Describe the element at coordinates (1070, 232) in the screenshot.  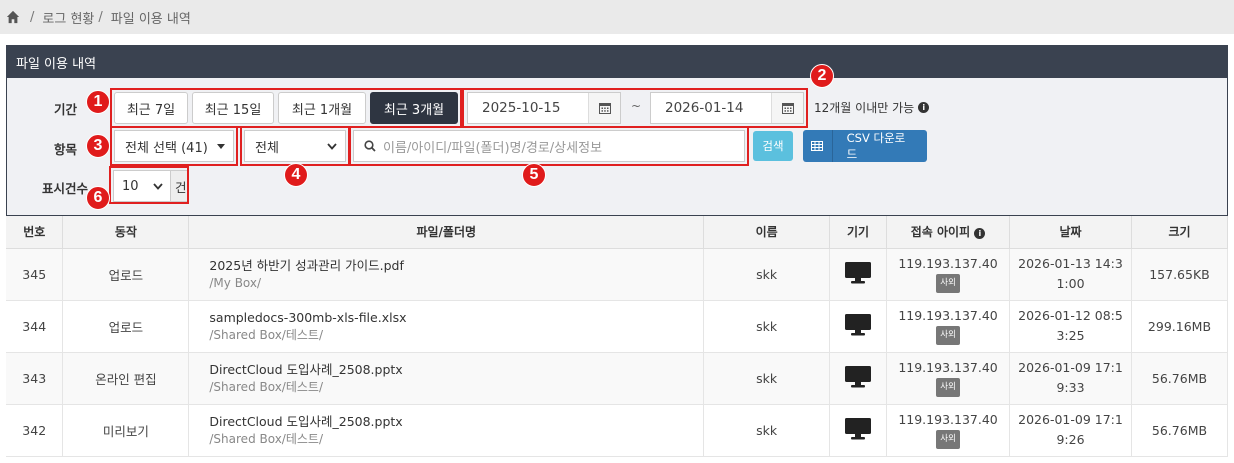
I see `column-header-date: 날짜` at that location.